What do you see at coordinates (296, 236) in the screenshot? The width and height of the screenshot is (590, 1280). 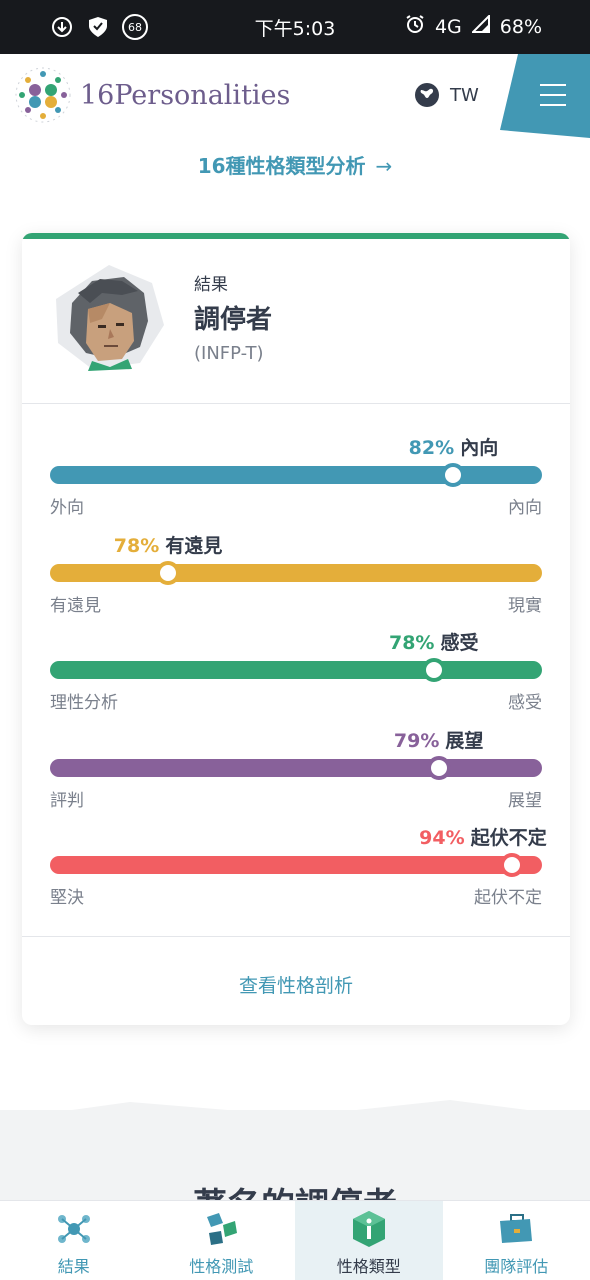 I see `card-accent-bar` at bounding box center [296, 236].